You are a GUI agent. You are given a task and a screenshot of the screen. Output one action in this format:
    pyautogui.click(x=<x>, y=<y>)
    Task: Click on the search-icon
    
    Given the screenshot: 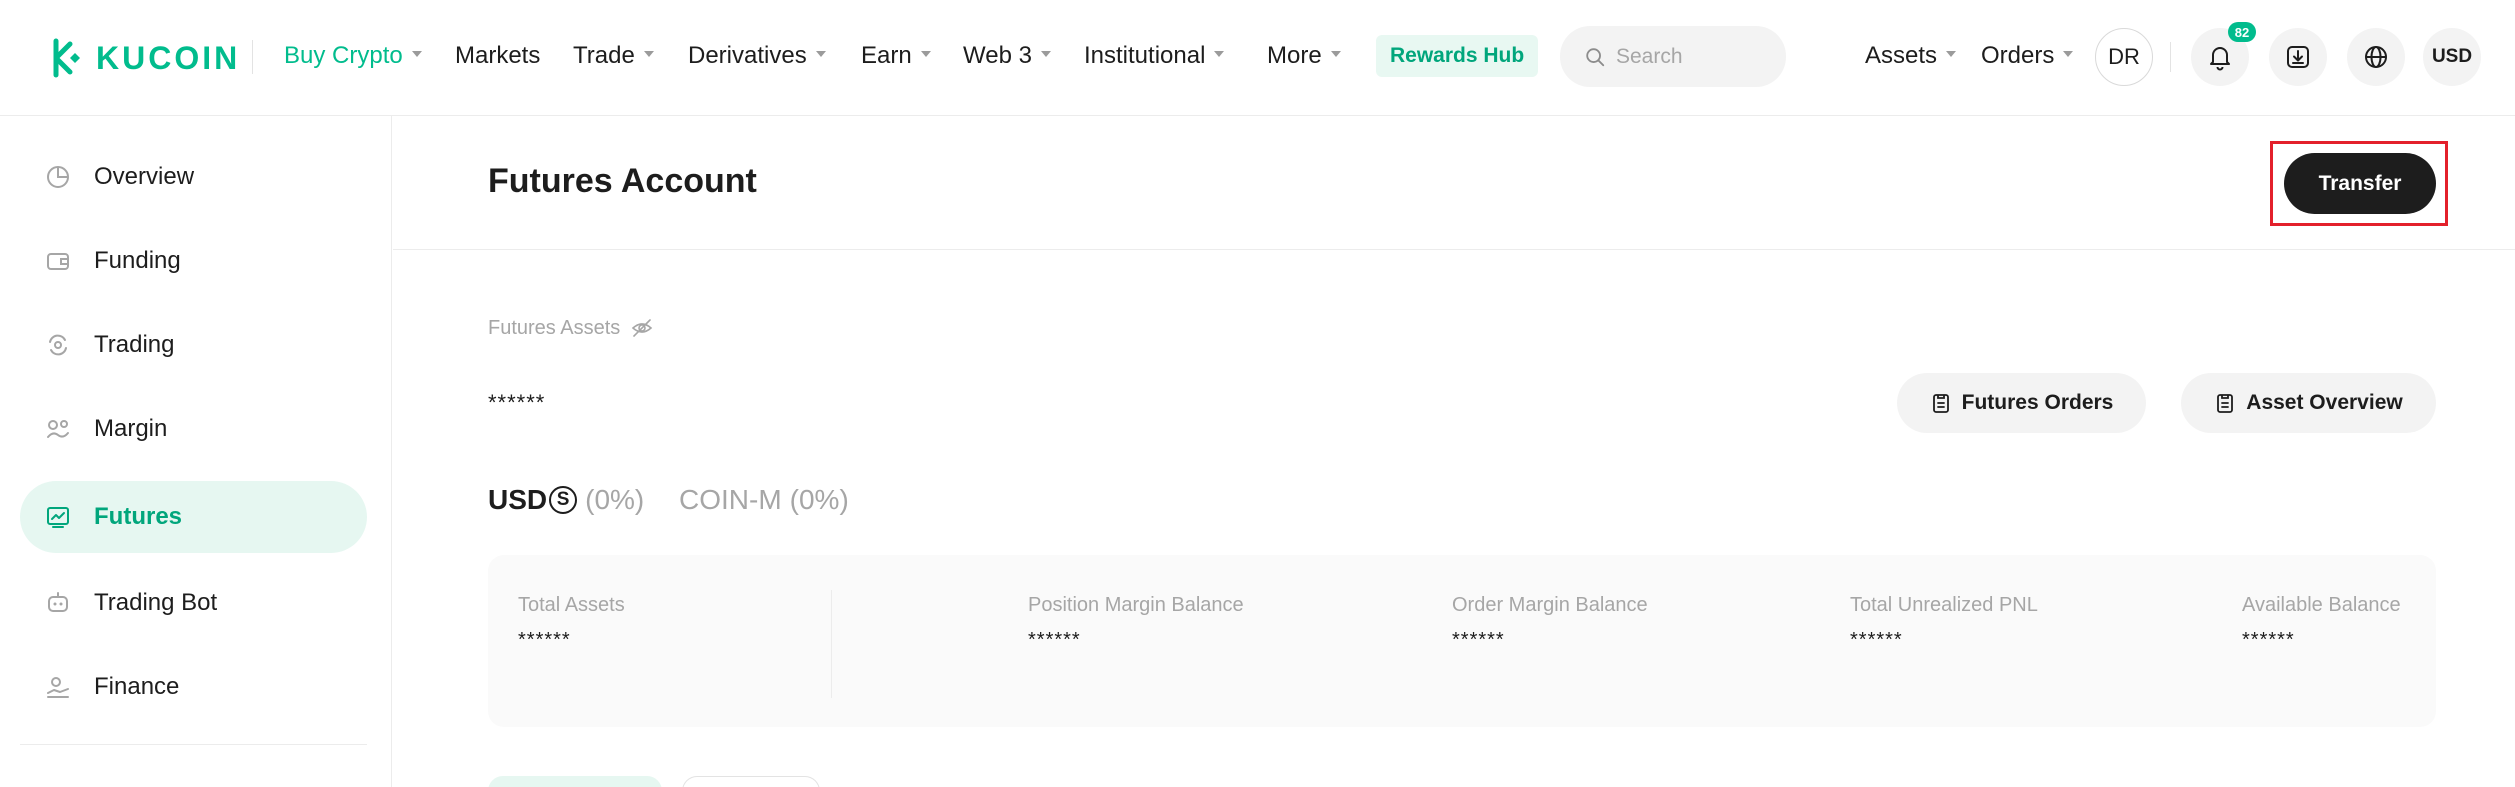 What is the action you would take?
    pyautogui.click(x=1595, y=56)
    